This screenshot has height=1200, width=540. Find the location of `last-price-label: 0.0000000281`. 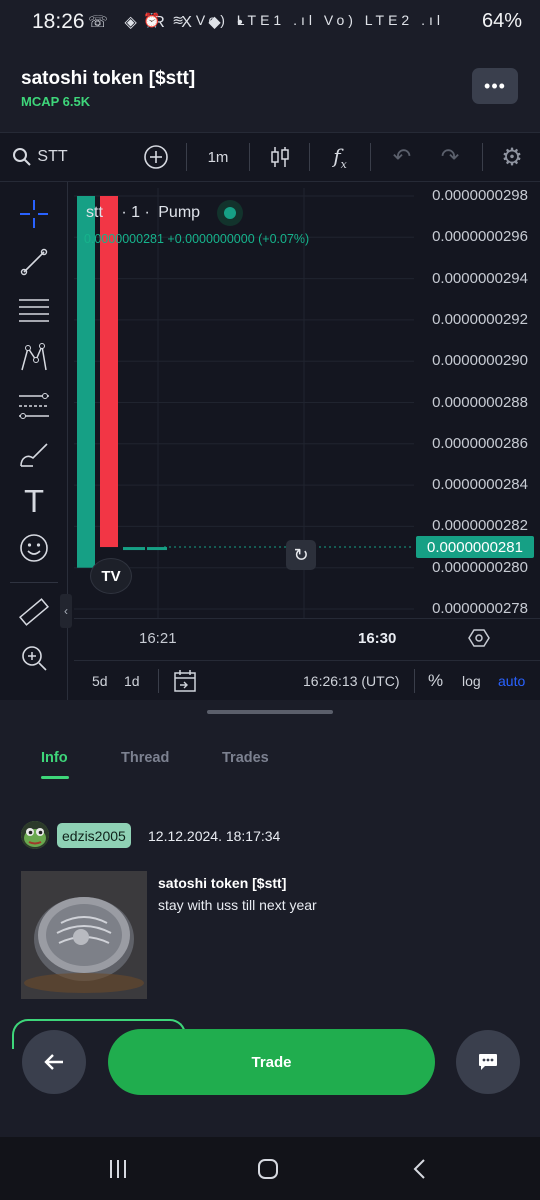

last-price-label: 0.0000000281 is located at coordinates (475, 547).